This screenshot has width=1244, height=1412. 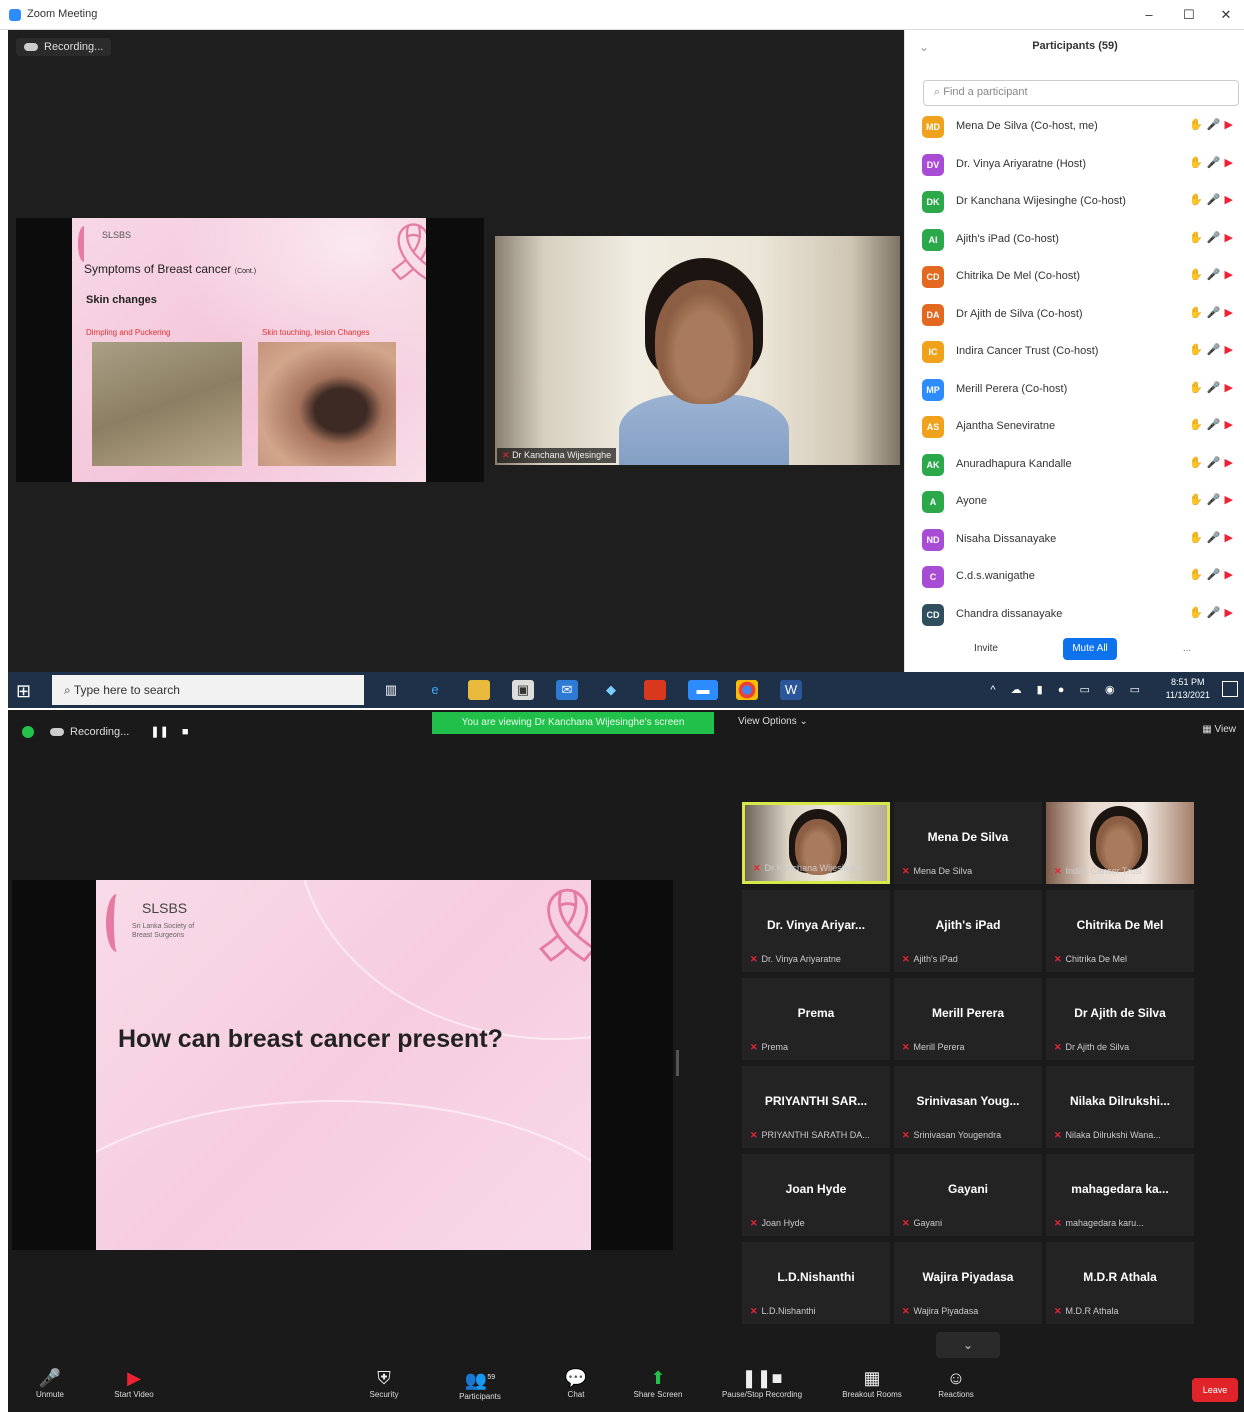 I want to click on mail-icon: ✉, so click(x=567, y=690).